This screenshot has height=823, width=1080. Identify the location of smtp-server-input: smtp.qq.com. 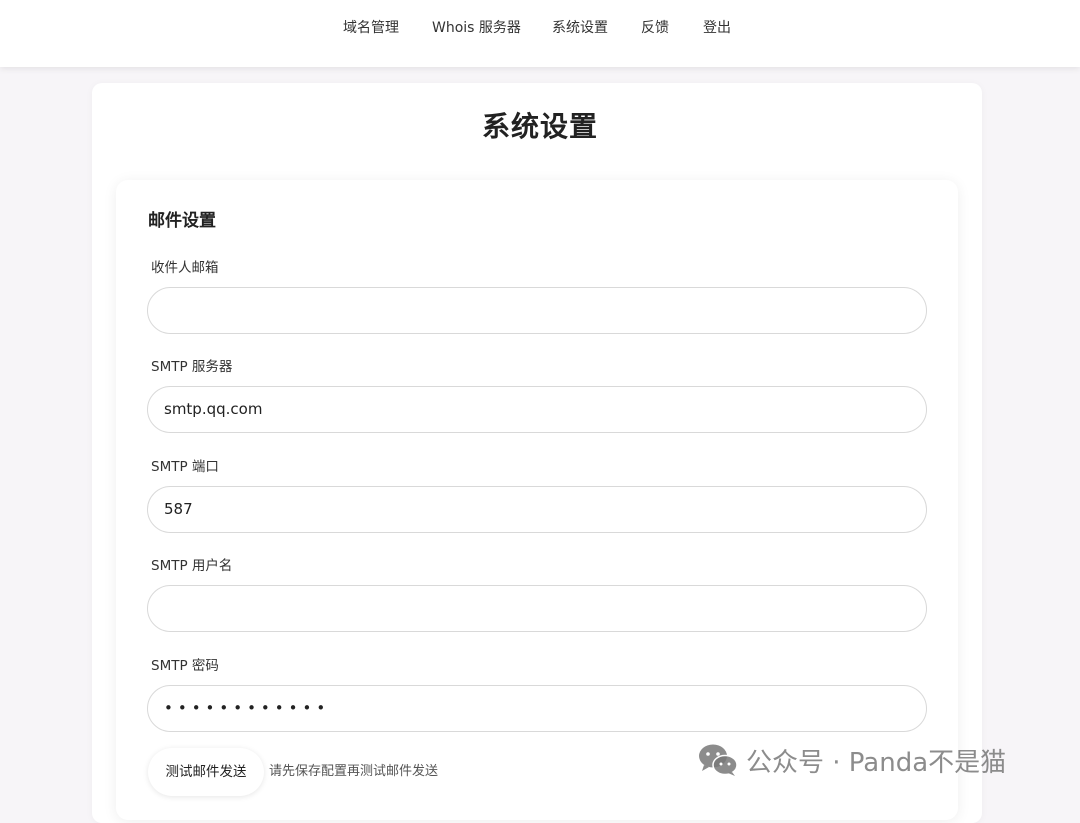
(537, 409).